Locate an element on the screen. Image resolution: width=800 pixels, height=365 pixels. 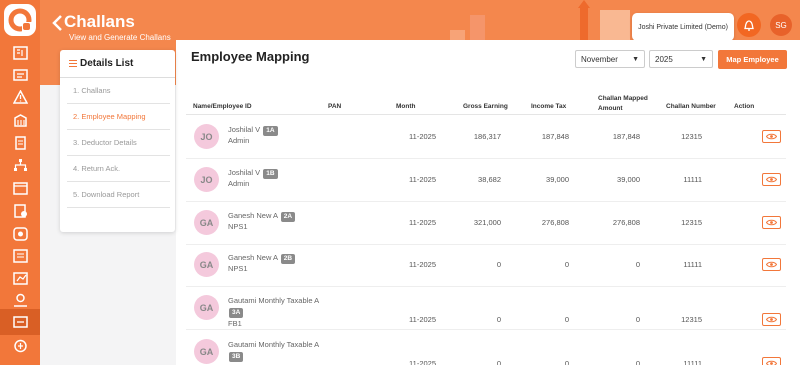
gross-earning-cell: 38,682 is located at coordinates (489, 179).